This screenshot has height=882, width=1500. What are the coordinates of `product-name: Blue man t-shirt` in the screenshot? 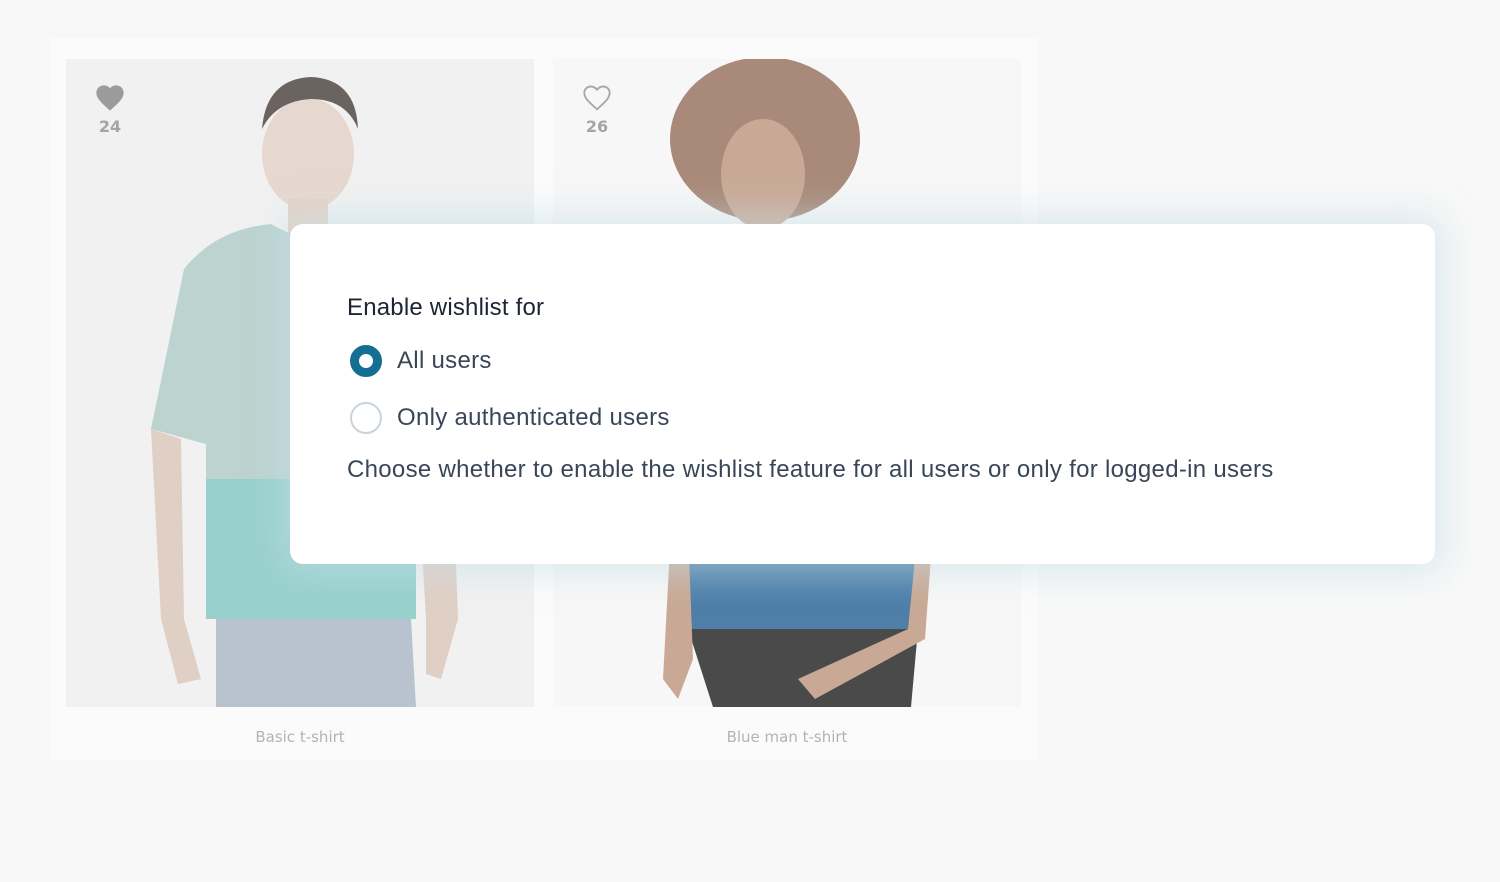 It's located at (787, 737).